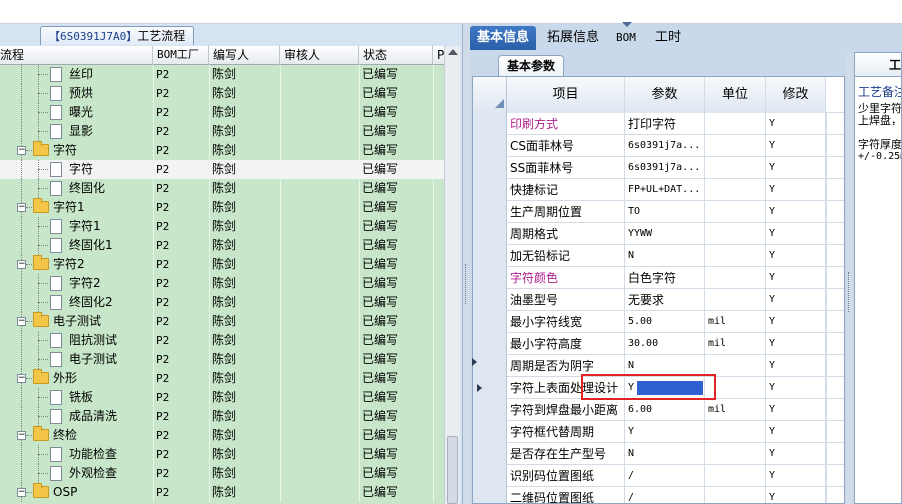 Image resolution: width=902 pixels, height=504 pixels. What do you see at coordinates (222, 226) in the screenshot?
I see `tree-step-row: 字符1 P2 陈剑 已编写` at bounding box center [222, 226].